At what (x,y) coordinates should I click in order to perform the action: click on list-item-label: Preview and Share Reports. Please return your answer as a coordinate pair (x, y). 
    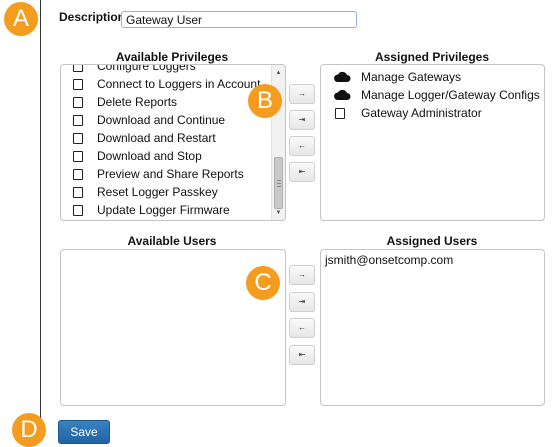
    Looking at the image, I should click on (170, 174).